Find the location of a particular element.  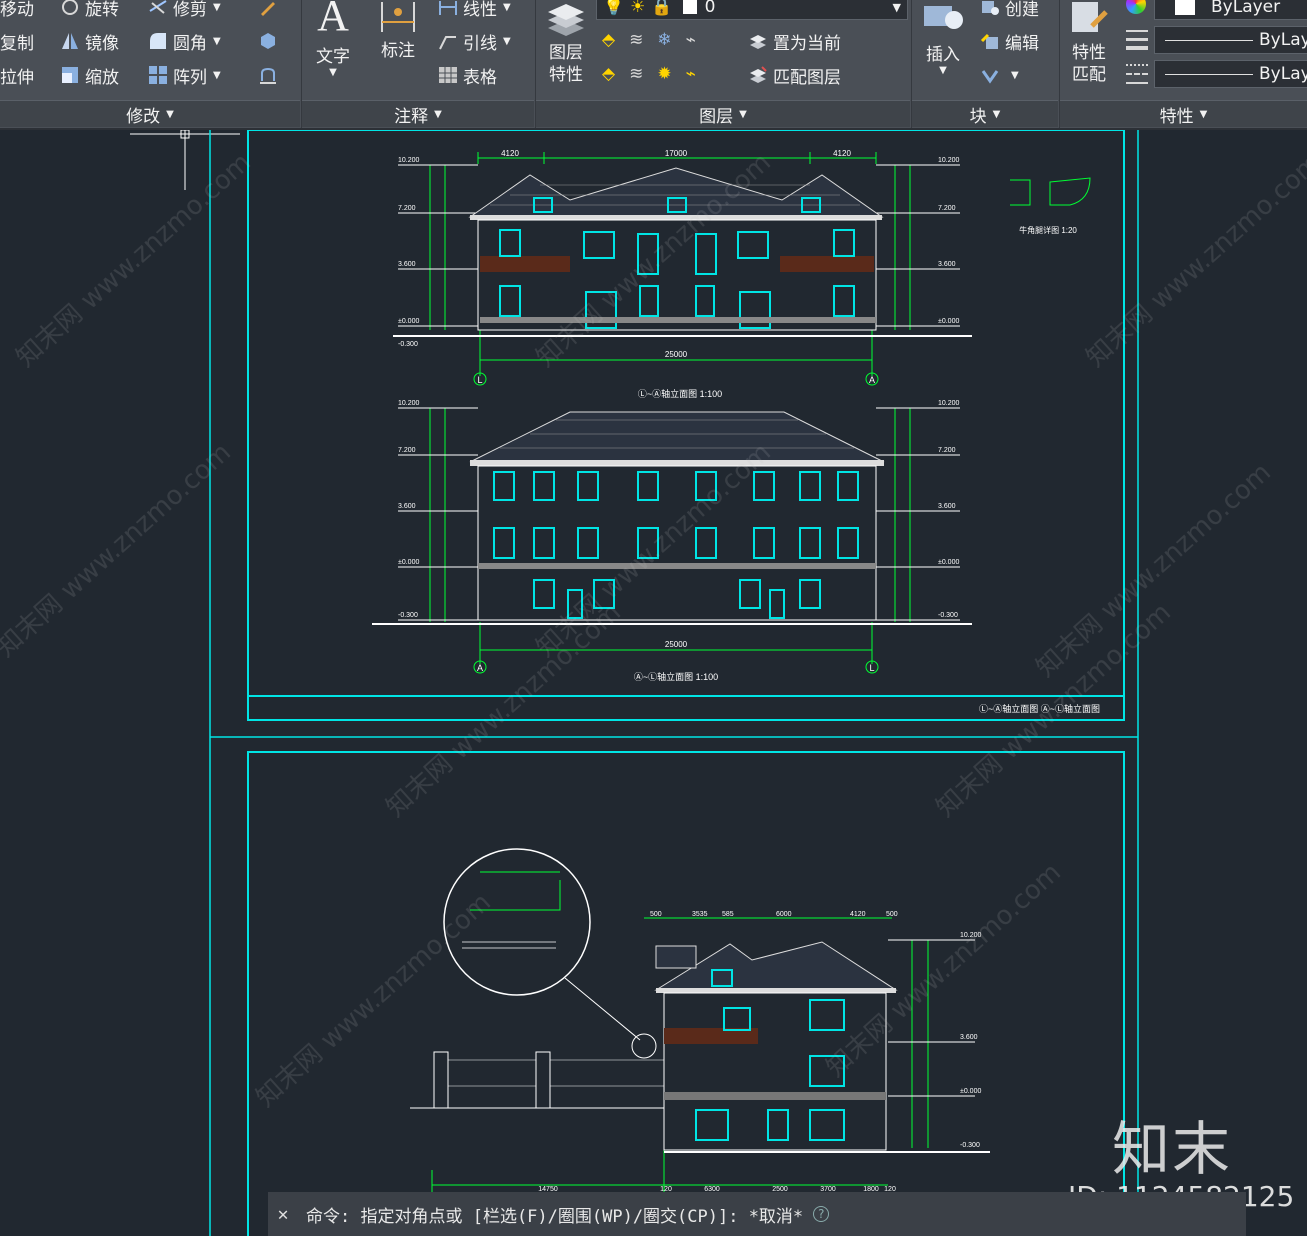

linear-icon is located at coordinates (448, 8).